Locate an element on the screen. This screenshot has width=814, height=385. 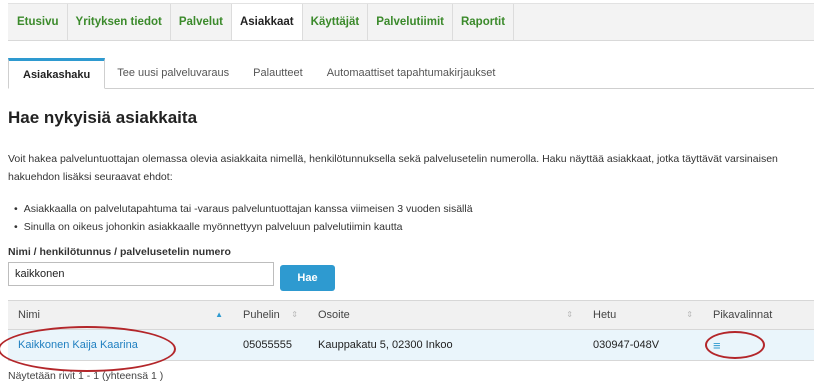
cell-address: Kauppakatu 5, 02300 Inkoo is located at coordinates (445, 345).